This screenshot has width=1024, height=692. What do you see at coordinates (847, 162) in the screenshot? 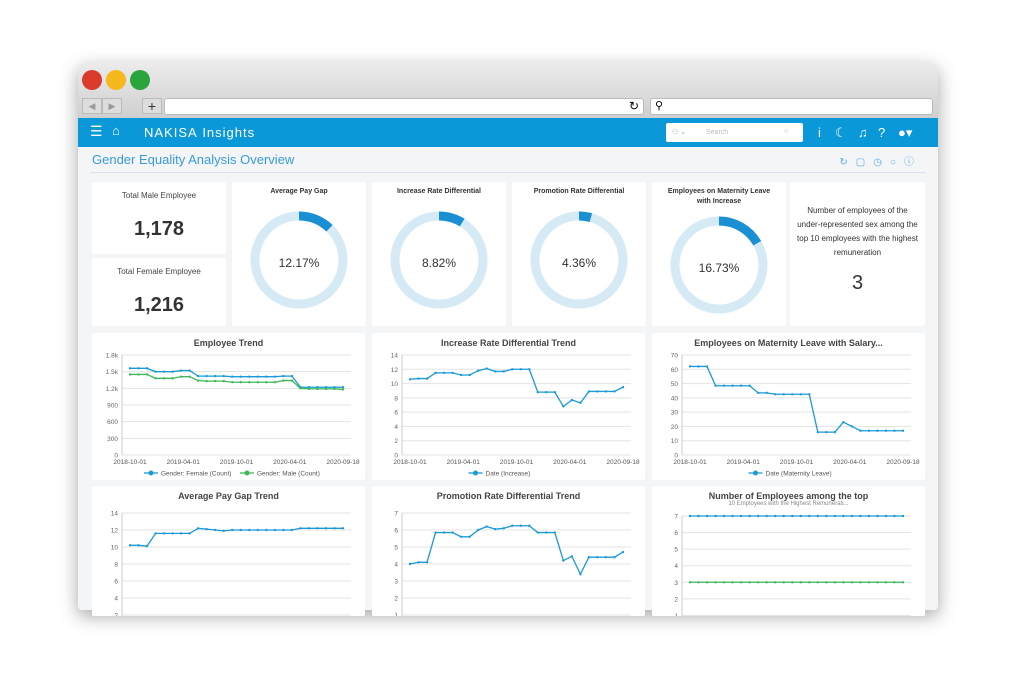
I see `refresh-icon: ↻` at bounding box center [847, 162].